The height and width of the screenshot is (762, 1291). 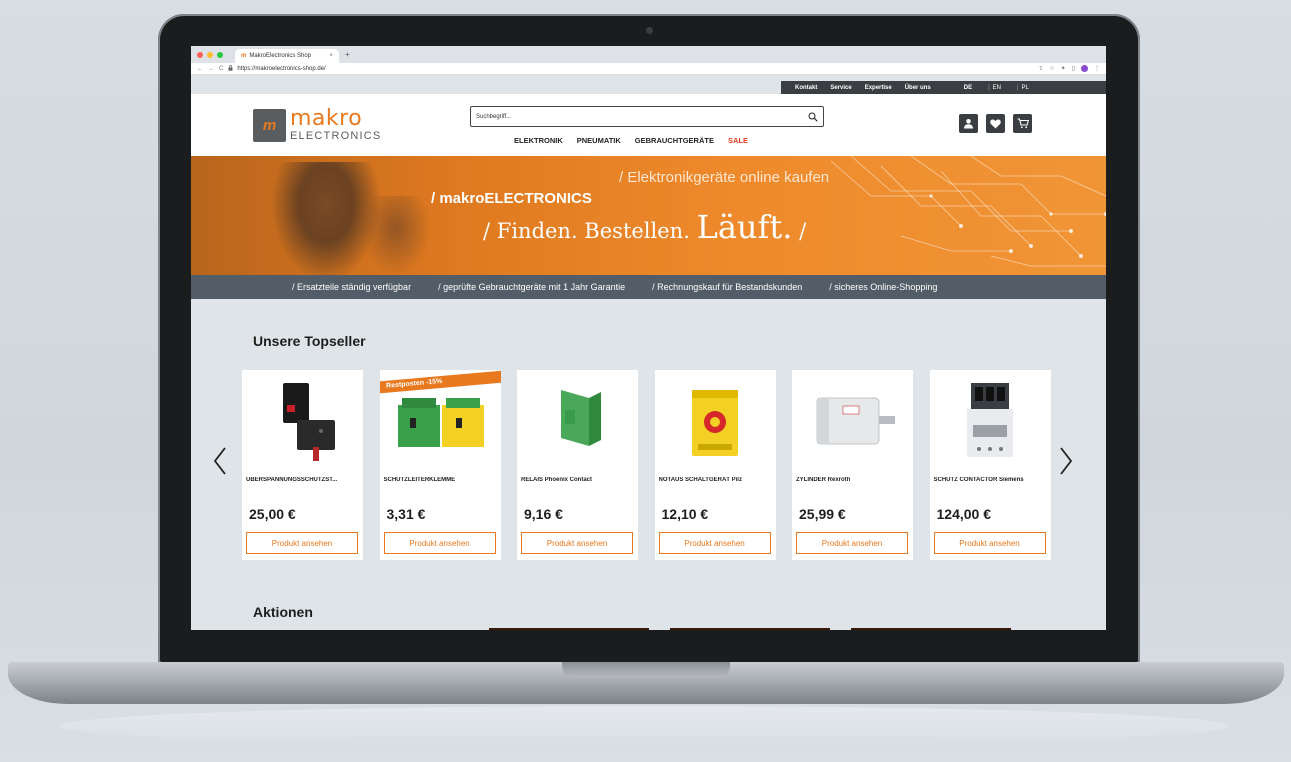 I want to click on product-price: 12,10 €, so click(x=685, y=514).